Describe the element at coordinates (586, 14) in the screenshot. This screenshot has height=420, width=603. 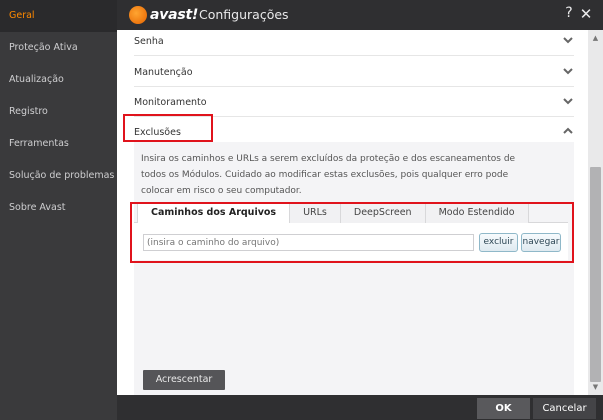
I see `close-icon: ✕` at that location.